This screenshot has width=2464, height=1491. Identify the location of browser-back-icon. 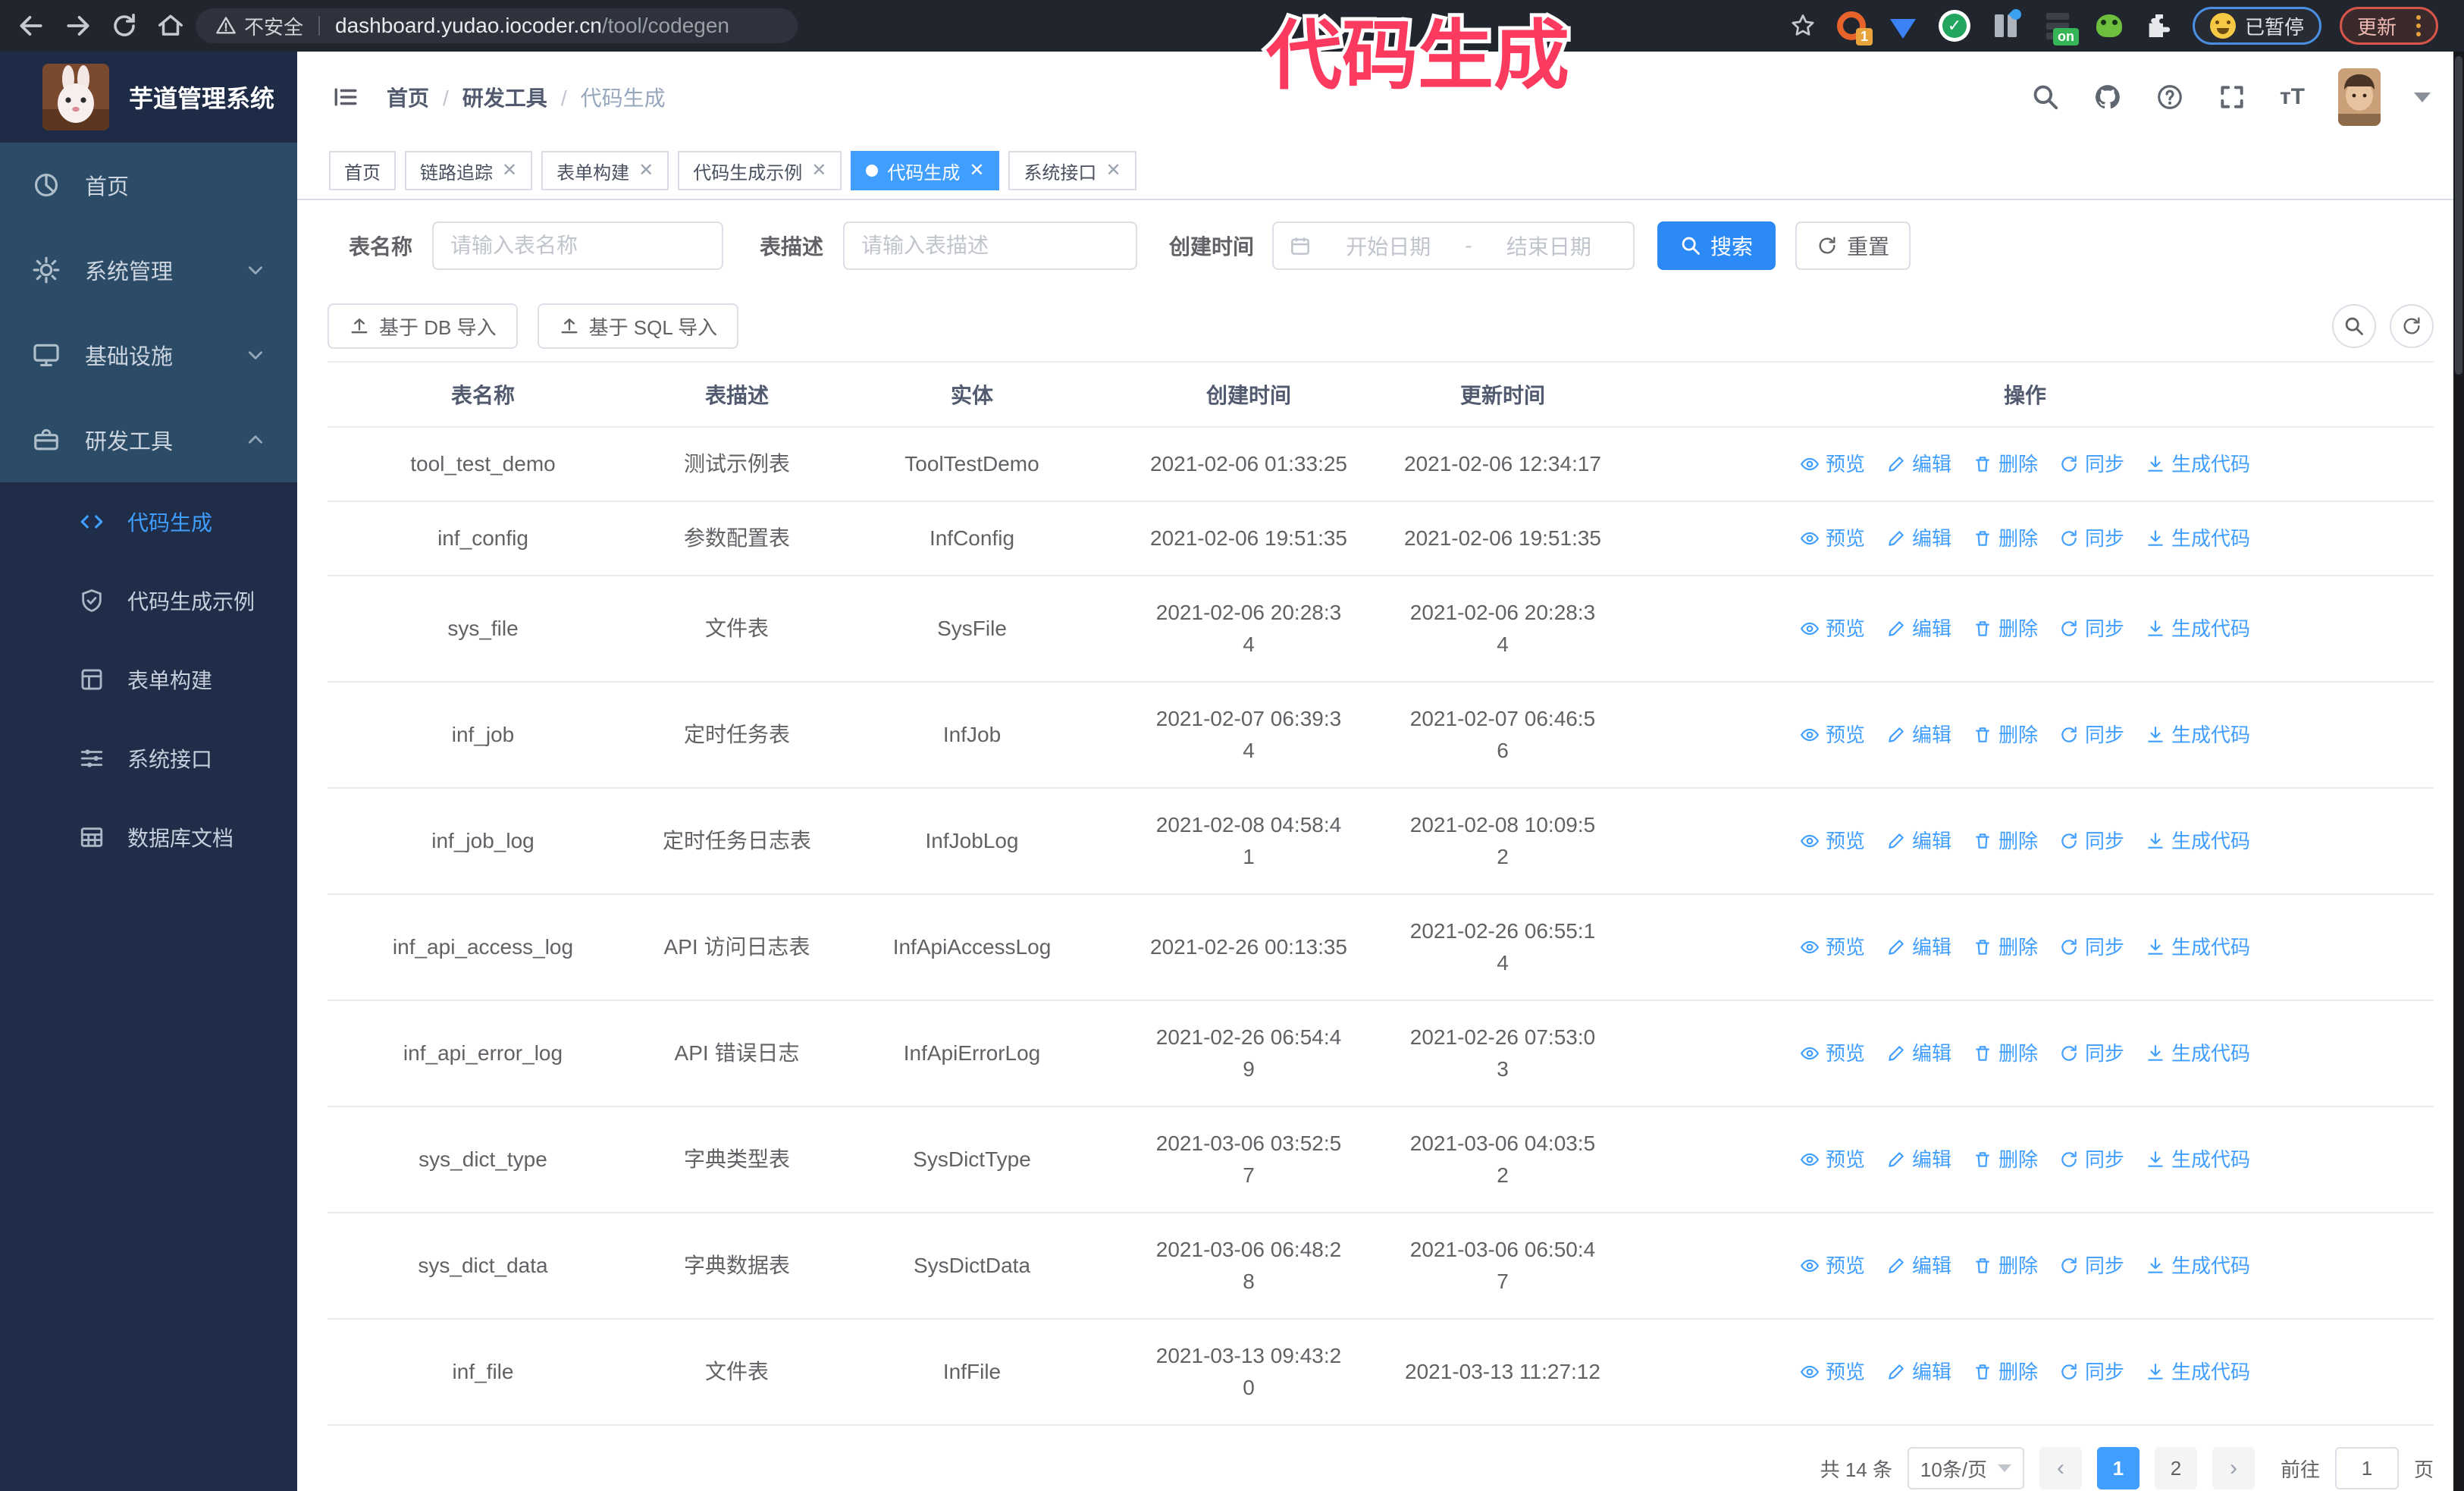
(31, 25).